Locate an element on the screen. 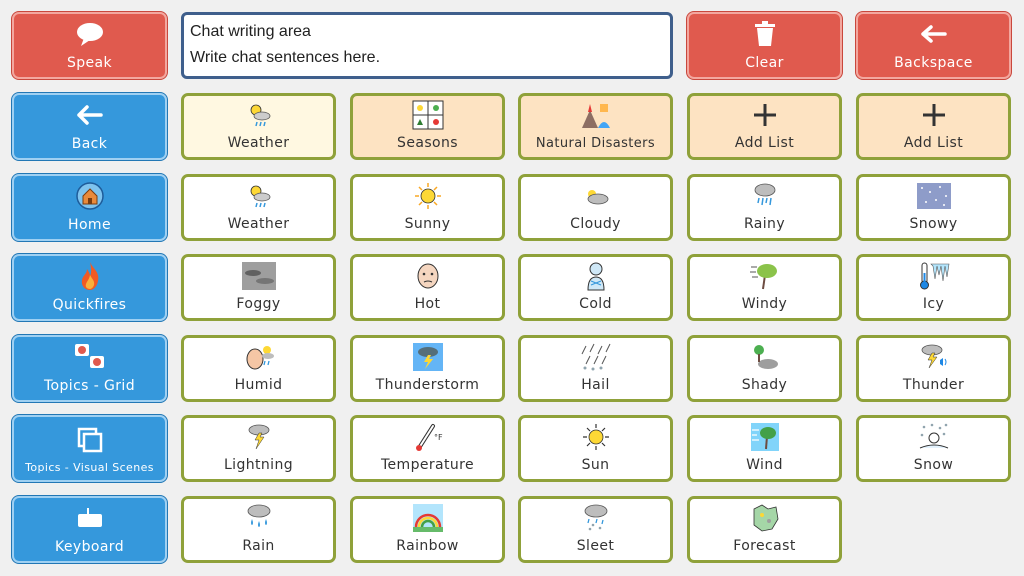 Image resolution: width=1024 pixels, height=576 pixels. back-arrow-icon is located at coordinates (89, 115).